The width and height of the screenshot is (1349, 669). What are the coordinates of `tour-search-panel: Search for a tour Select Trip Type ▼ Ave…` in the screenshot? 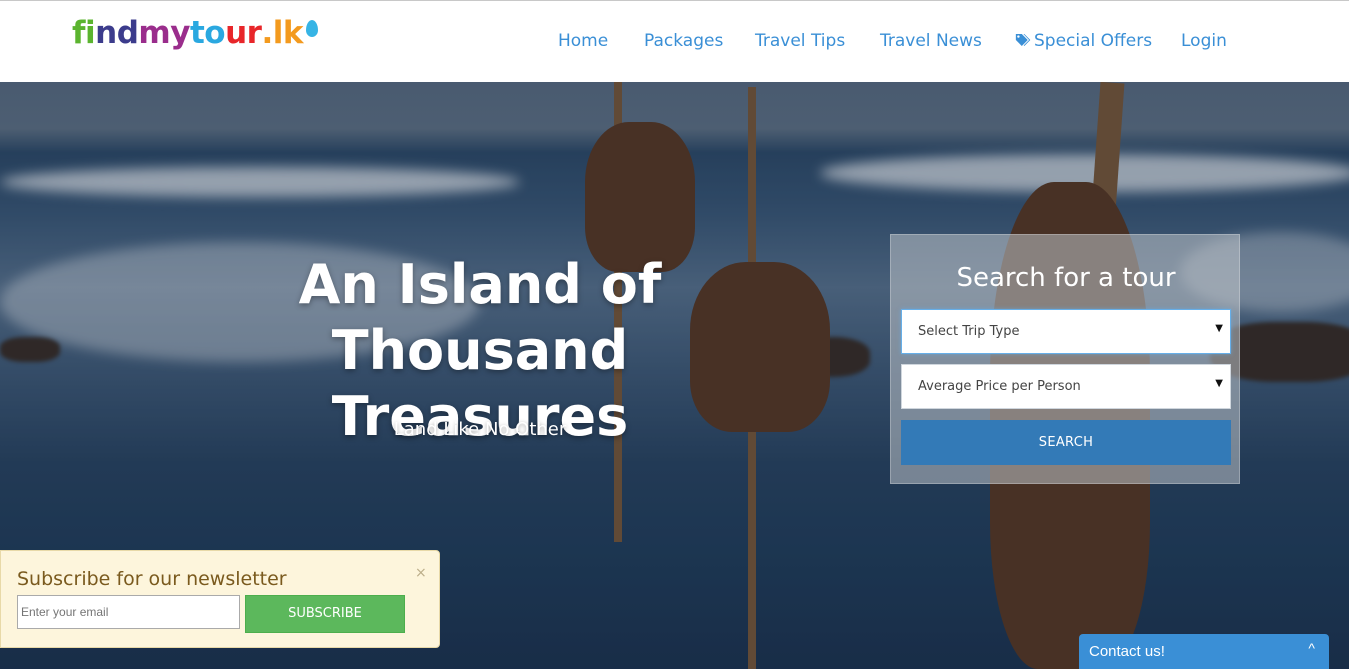 It's located at (1065, 359).